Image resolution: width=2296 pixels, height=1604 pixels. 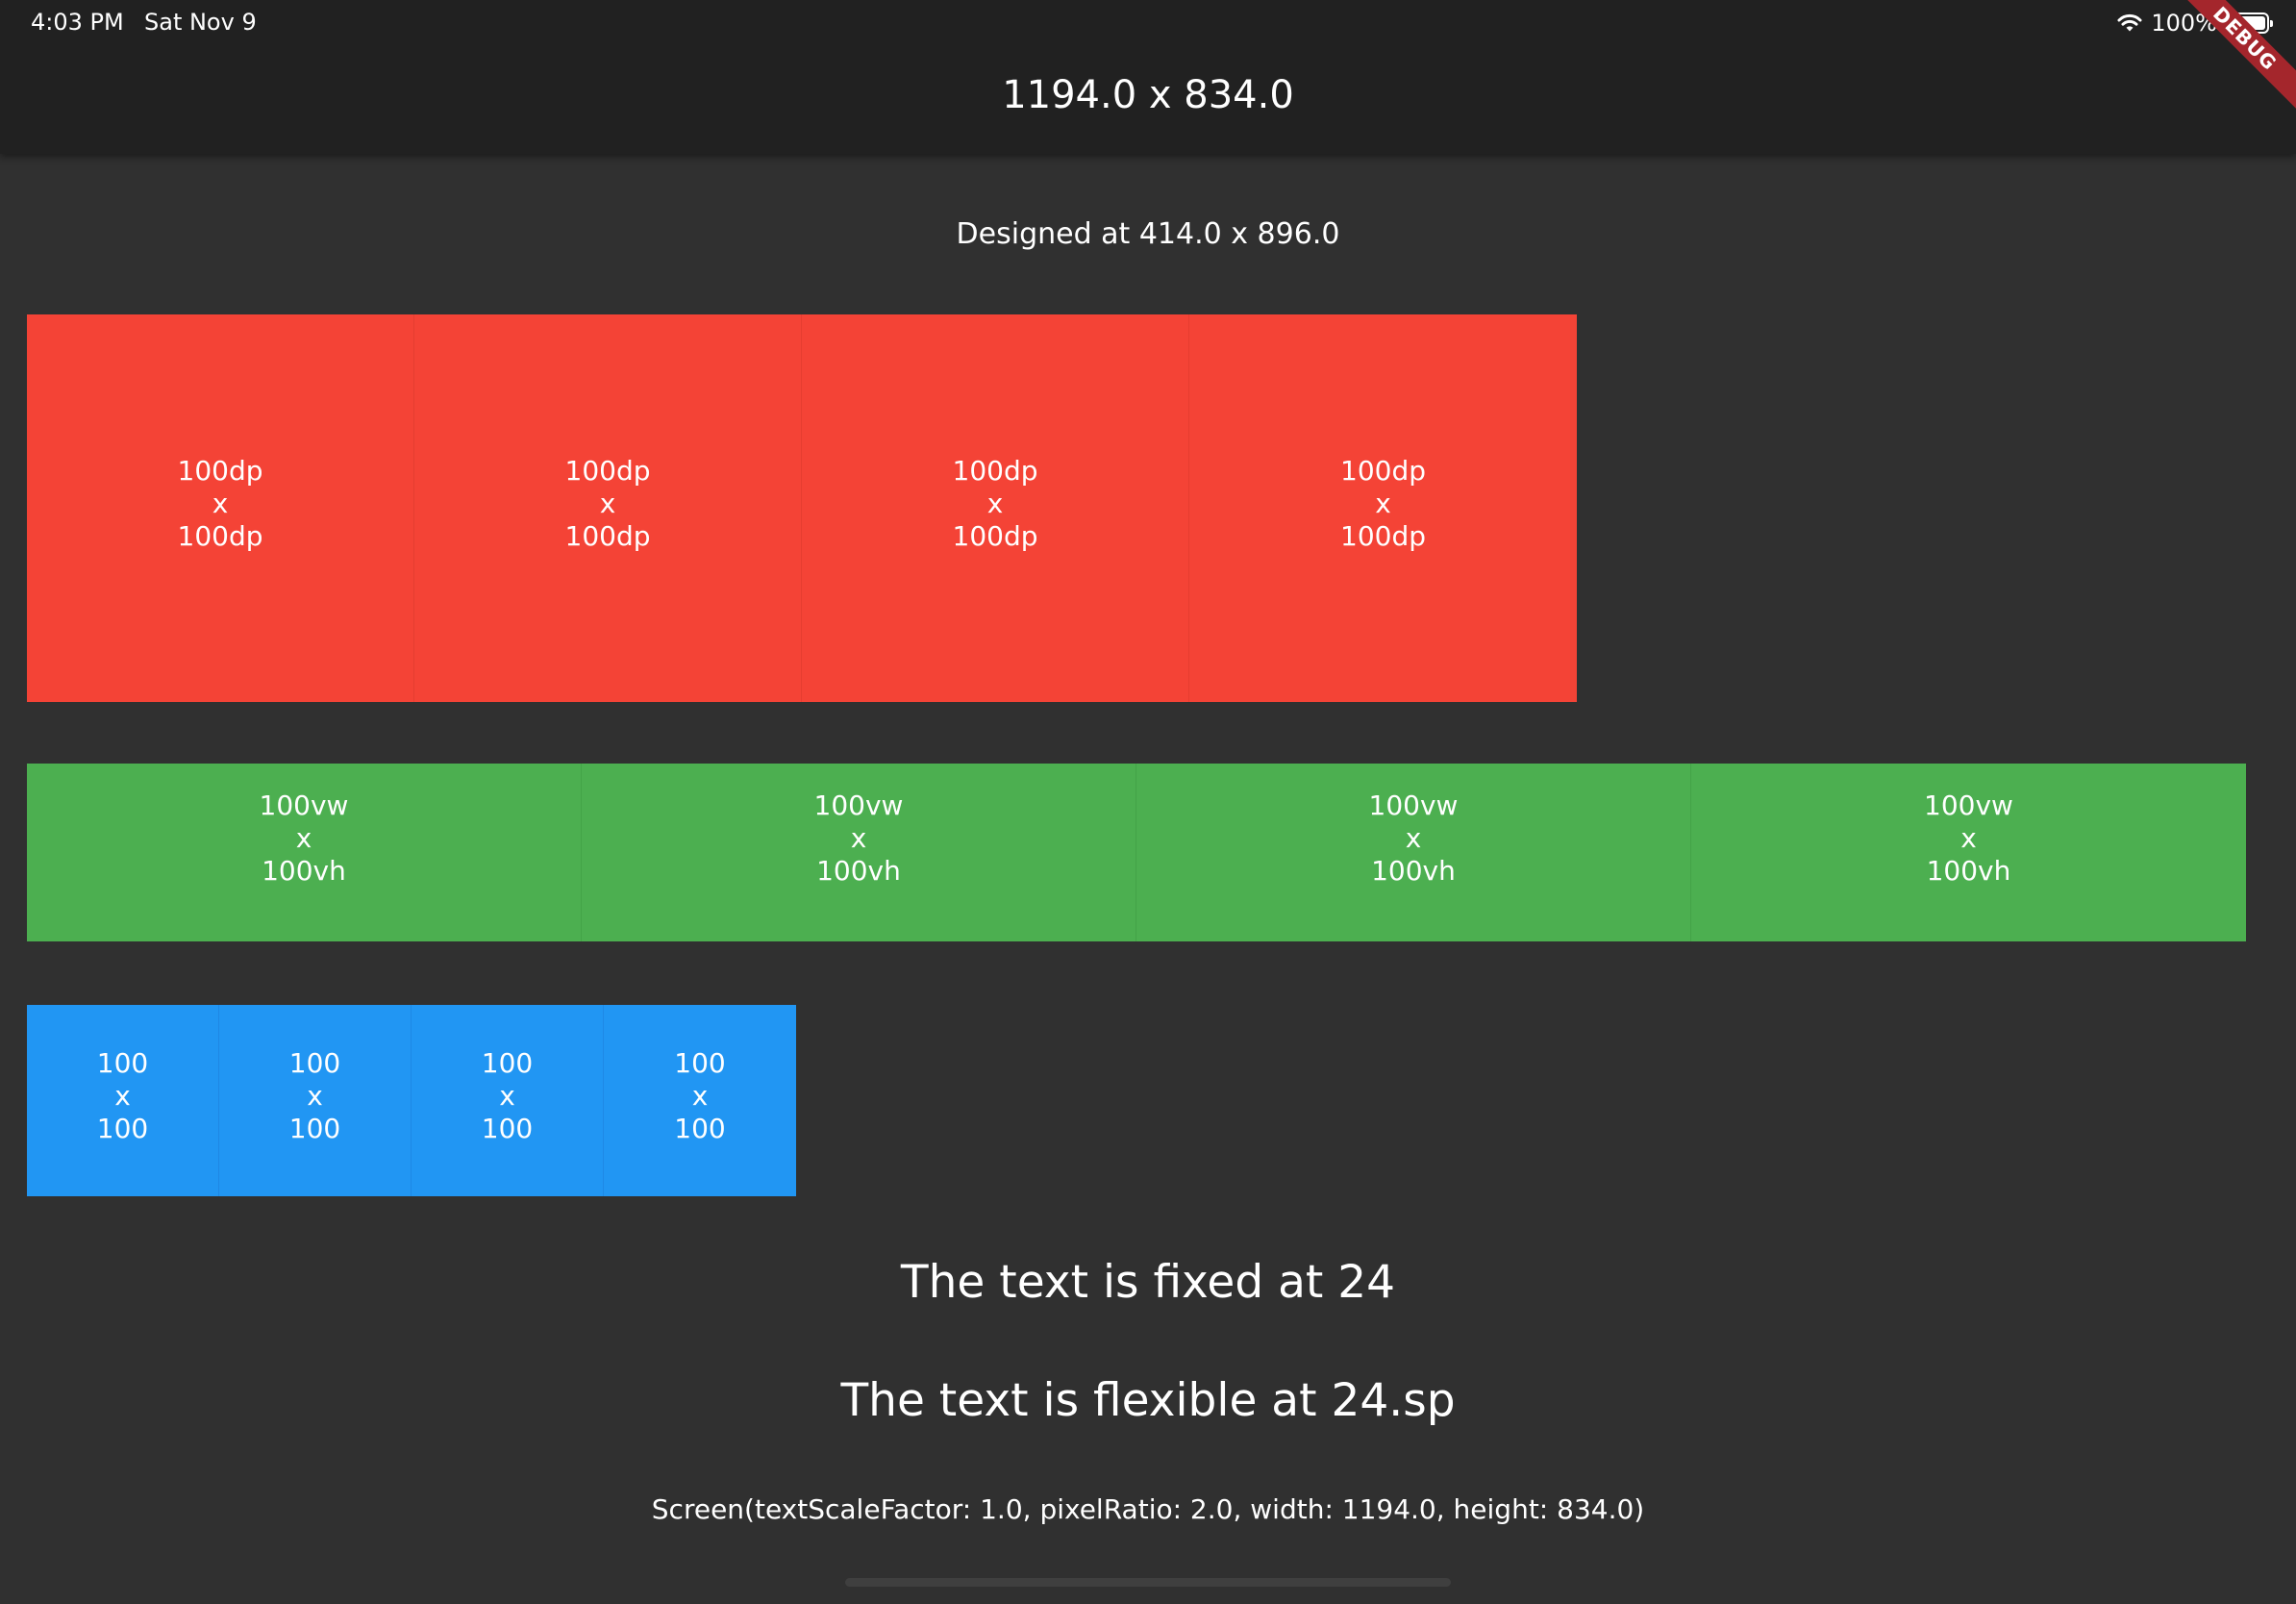 What do you see at coordinates (1148, 1282) in the screenshot?
I see `fixed-text-label: The text is fixed at 24` at bounding box center [1148, 1282].